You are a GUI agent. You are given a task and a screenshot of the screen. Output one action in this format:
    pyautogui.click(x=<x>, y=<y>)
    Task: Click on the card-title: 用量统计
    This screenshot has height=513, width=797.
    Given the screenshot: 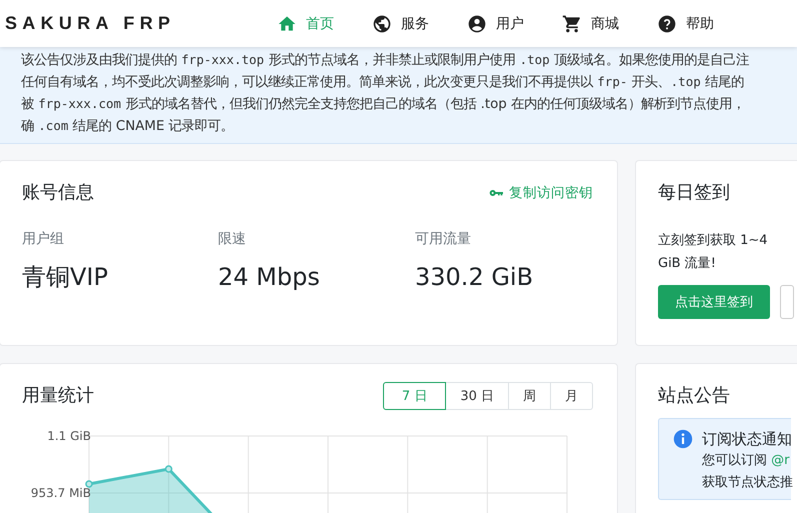 What is the action you would take?
    pyautogui.click(x=58, y=396)
    